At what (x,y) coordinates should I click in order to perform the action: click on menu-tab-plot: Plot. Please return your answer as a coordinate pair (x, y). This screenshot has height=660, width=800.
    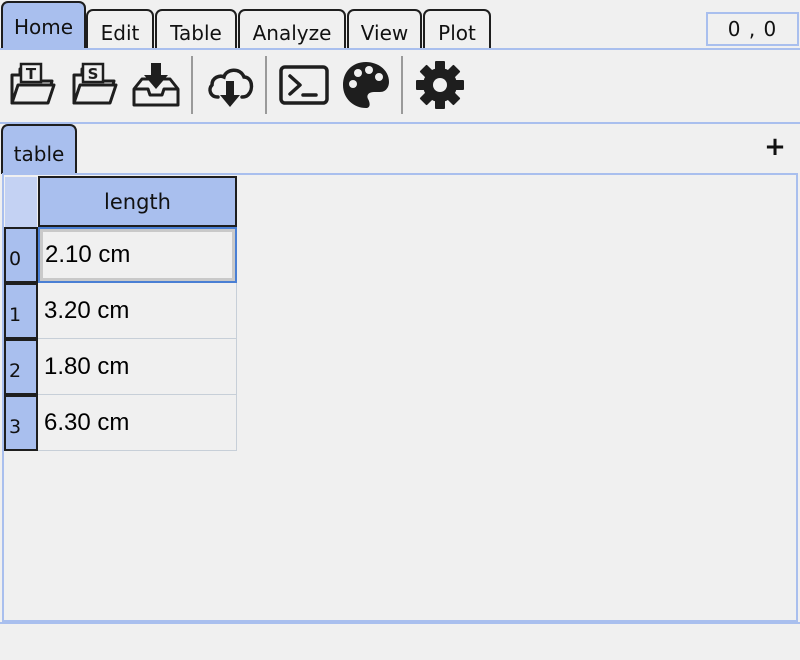
    Looking at the image, I should click on (457, 29).